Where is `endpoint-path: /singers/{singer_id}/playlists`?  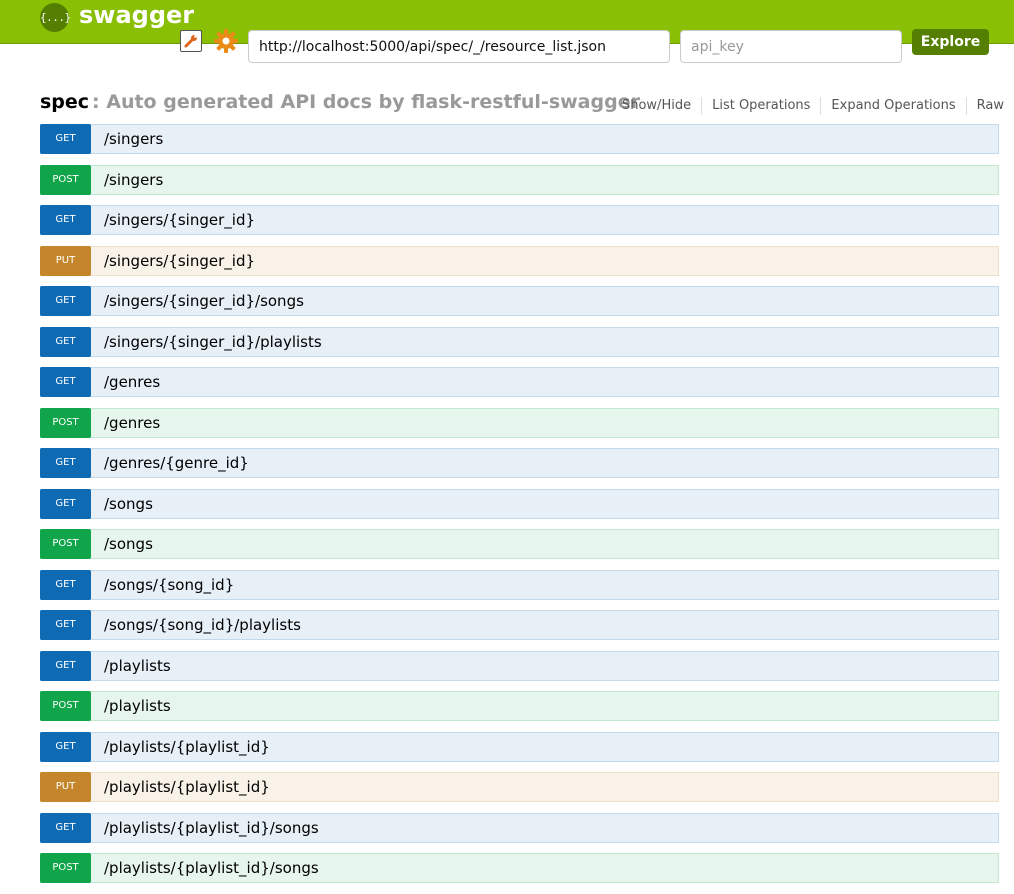 endpoint-path: /singers/{singer_id}/playlists is located at coordinates (213, 342).